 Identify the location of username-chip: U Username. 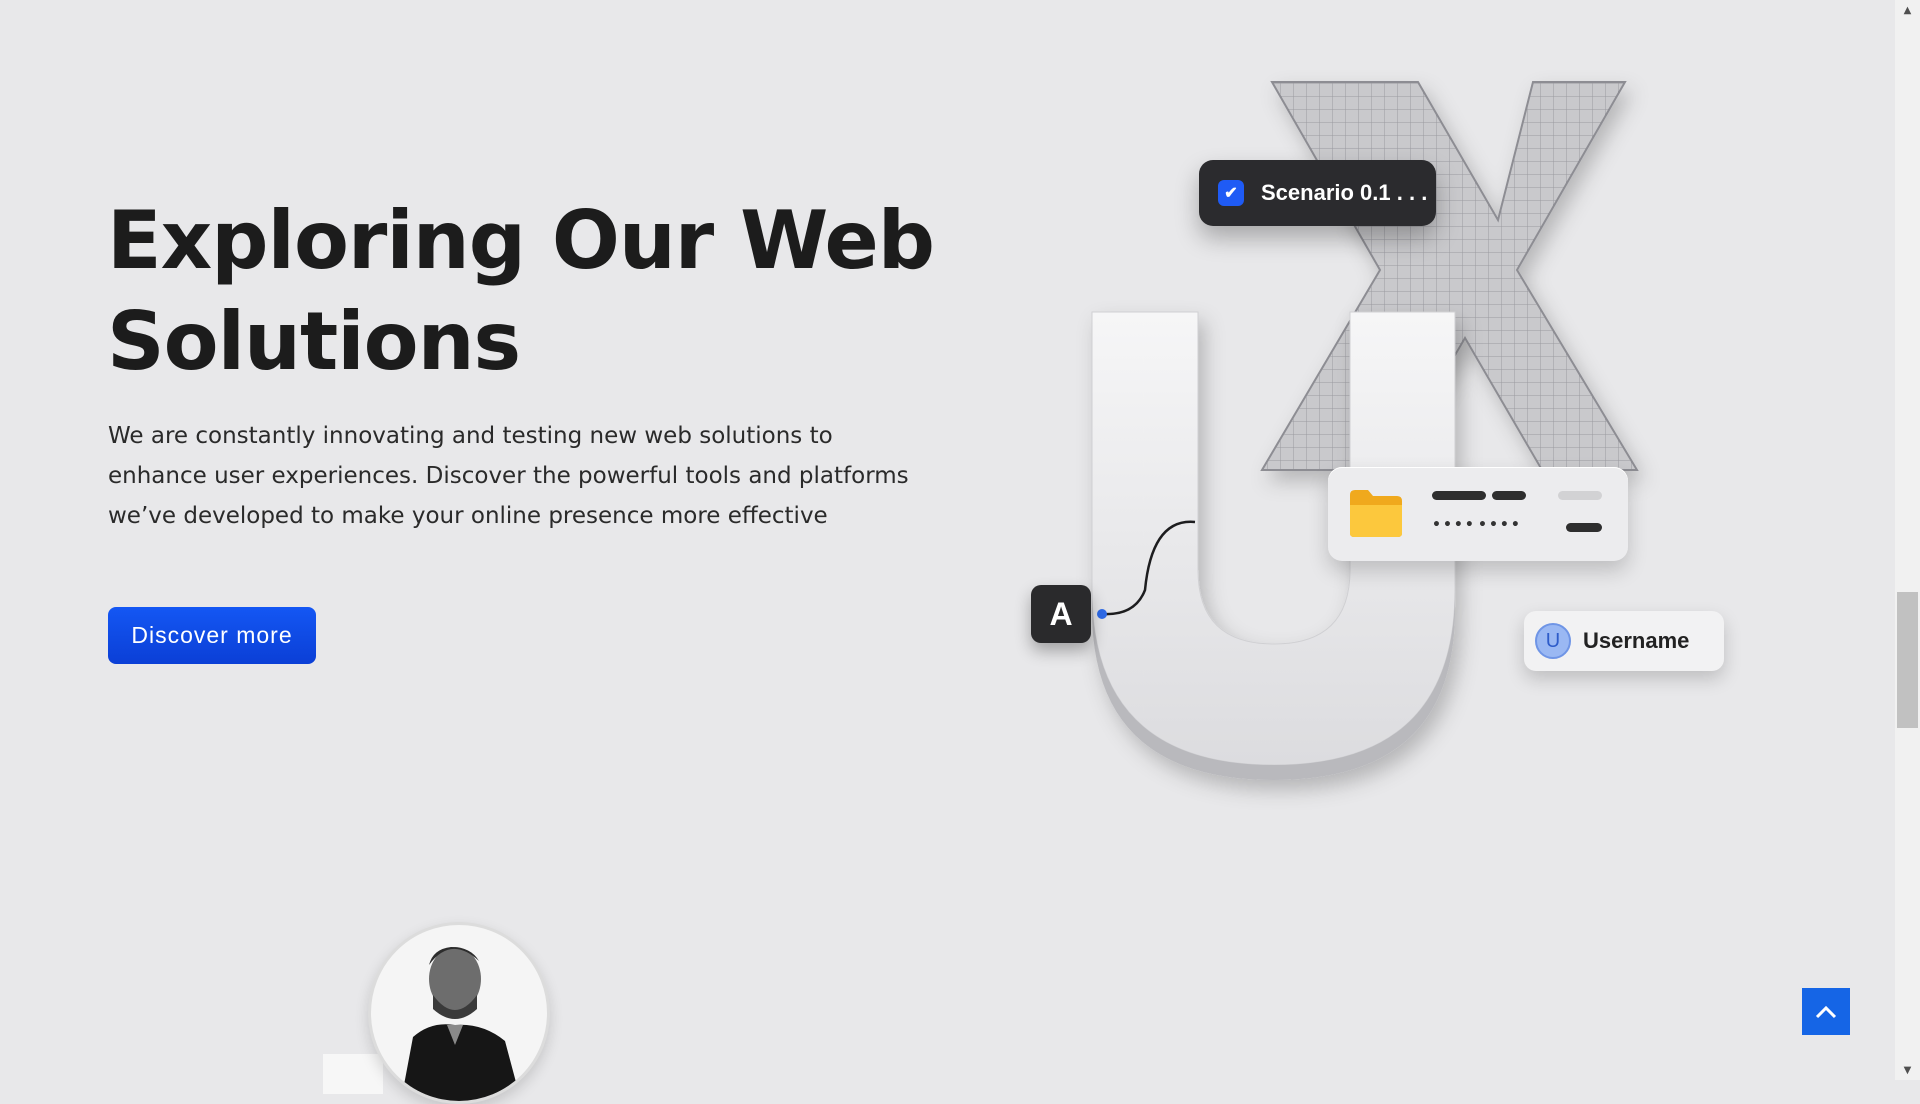
(1624, 641).